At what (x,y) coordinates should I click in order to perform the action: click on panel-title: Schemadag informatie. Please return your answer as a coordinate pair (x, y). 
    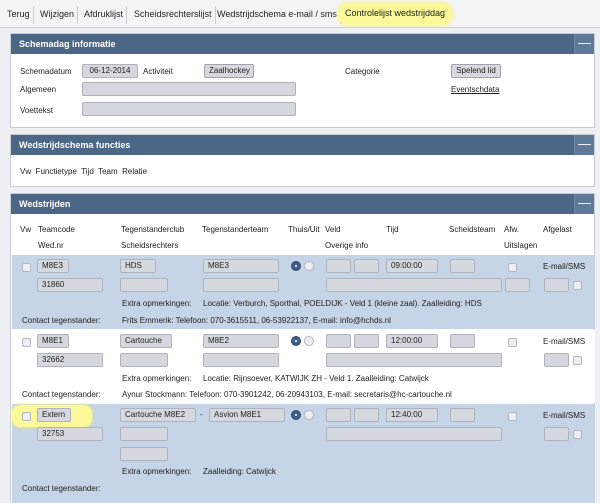
    Looking at the image, I should click on (67, 44).